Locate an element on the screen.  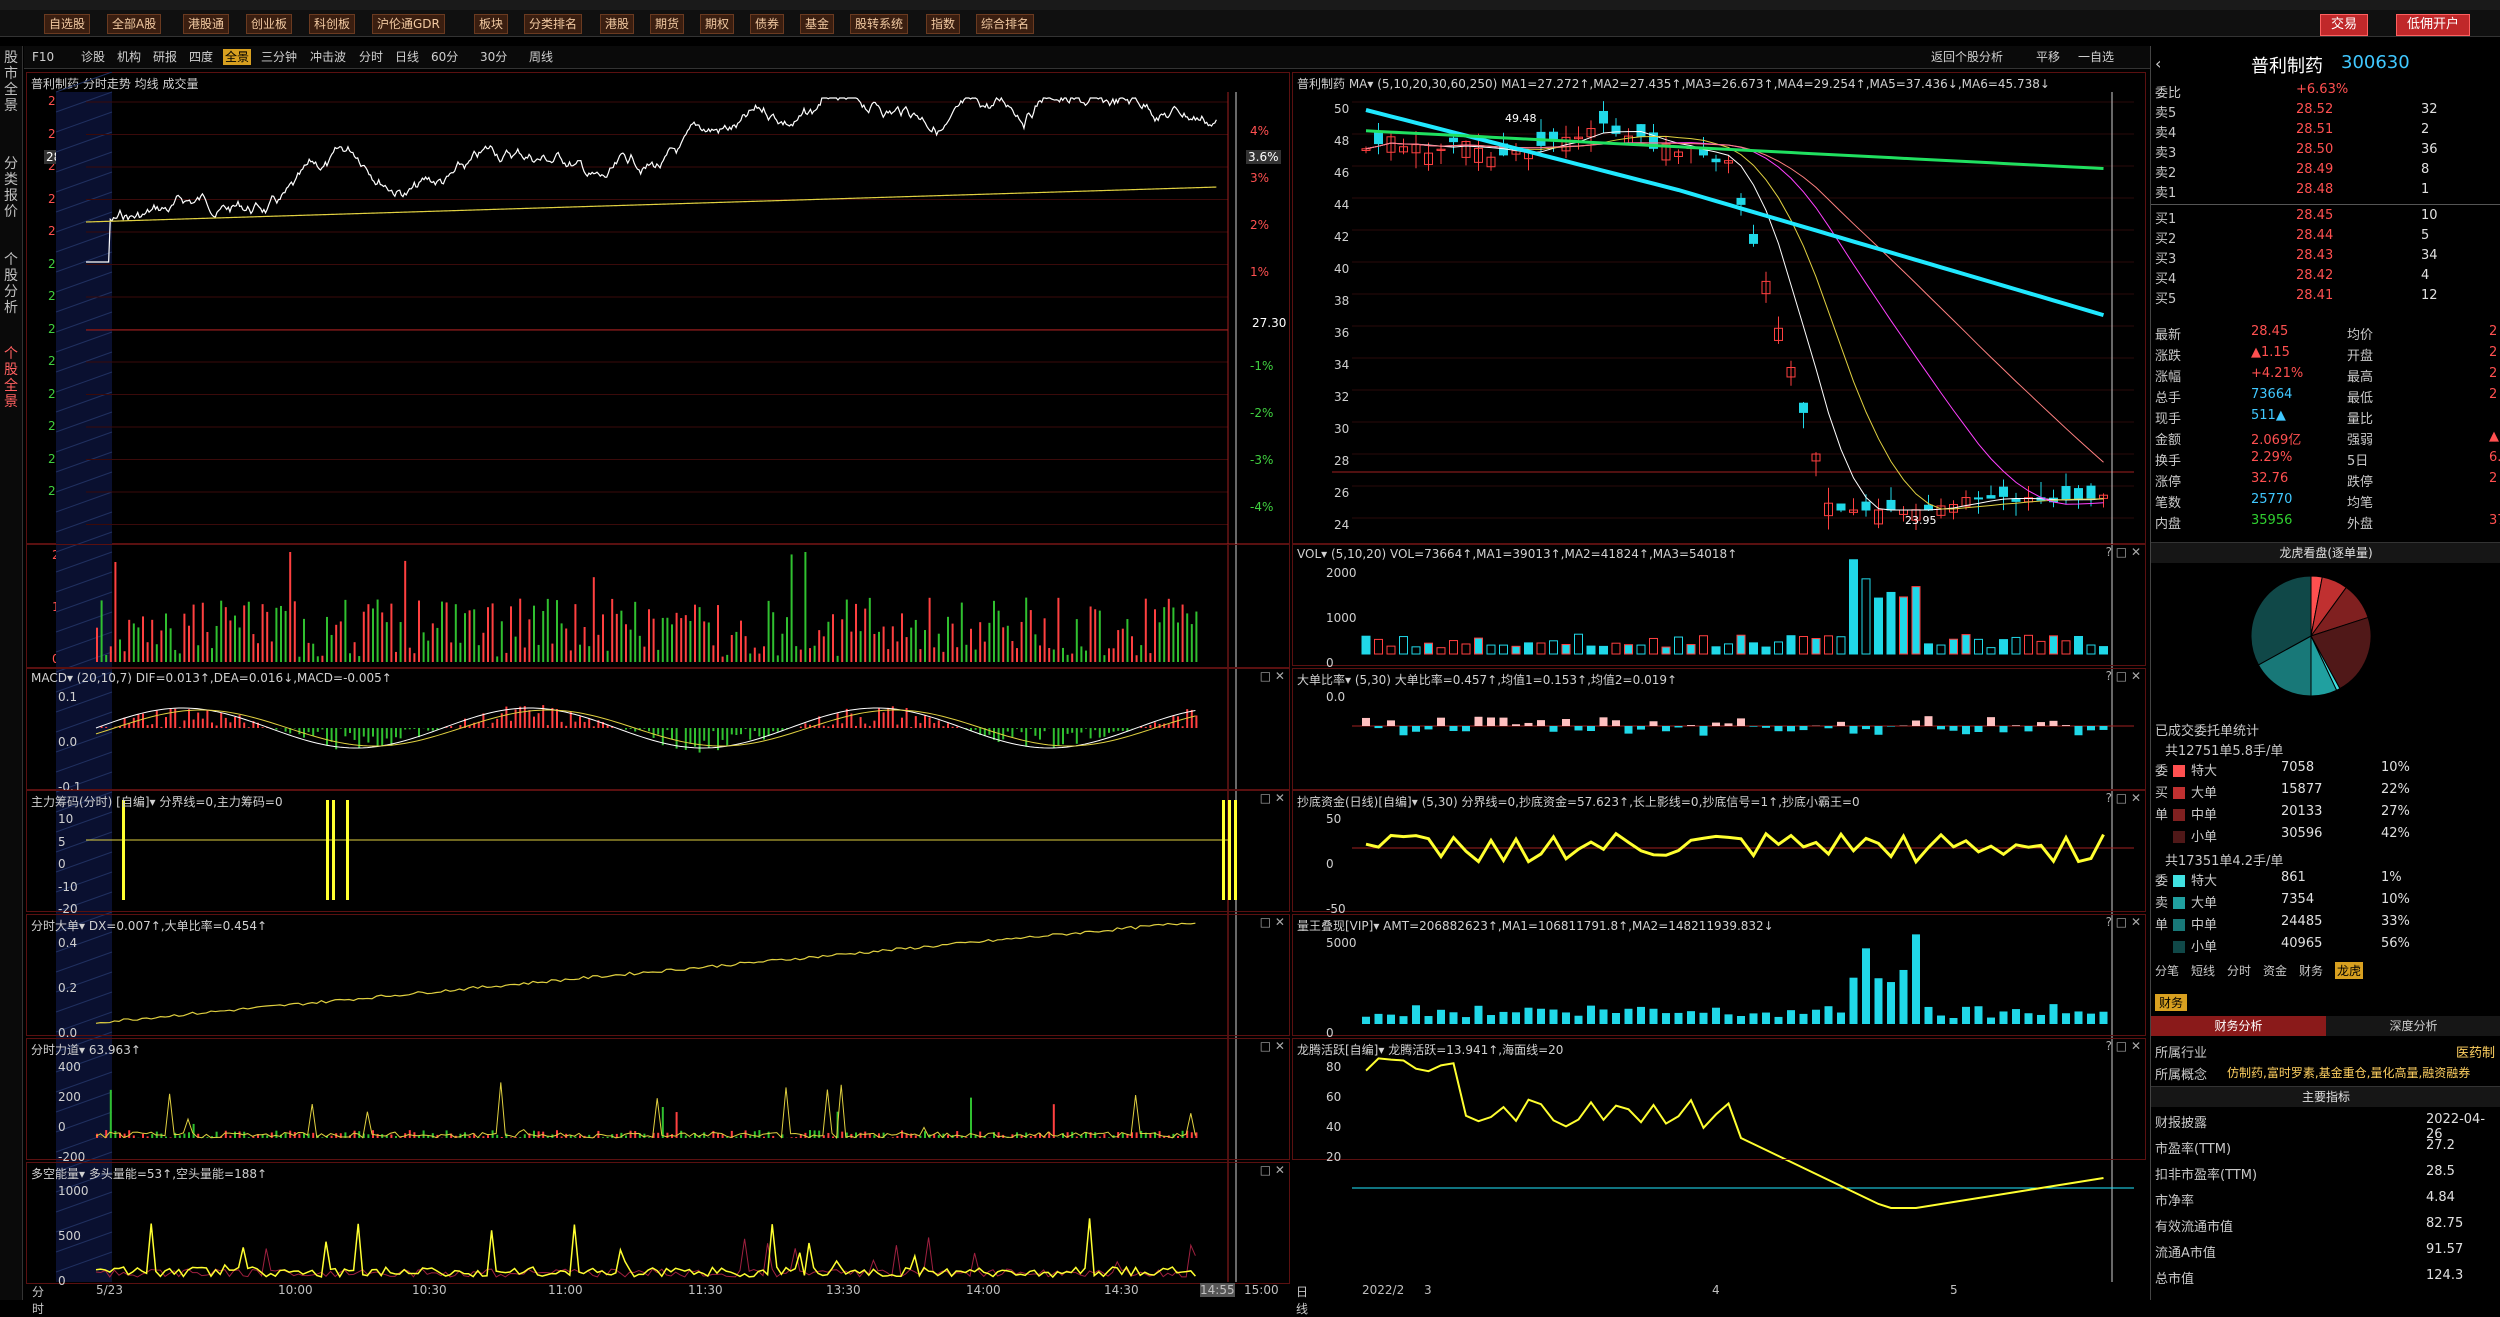
toolbar-right-2: 一自选 is located at coordinates (2096, 57).